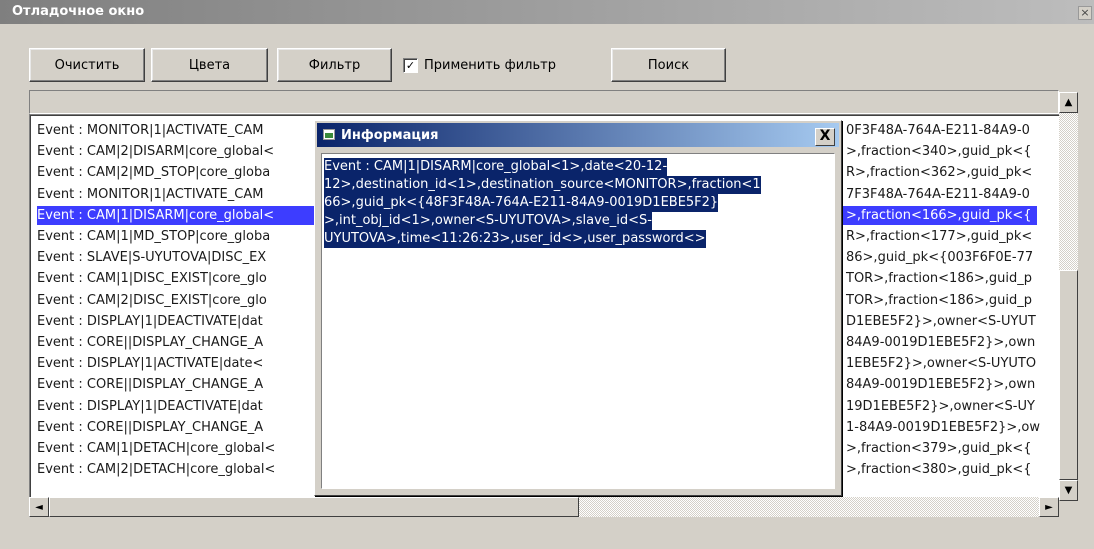 This screenshot has width=1094, height=549. Describe the element at coordinates (152, 300) in the screenshot. I see `table-row: Event : CAM|2|DISC_EXIST|core_glo` at that location.